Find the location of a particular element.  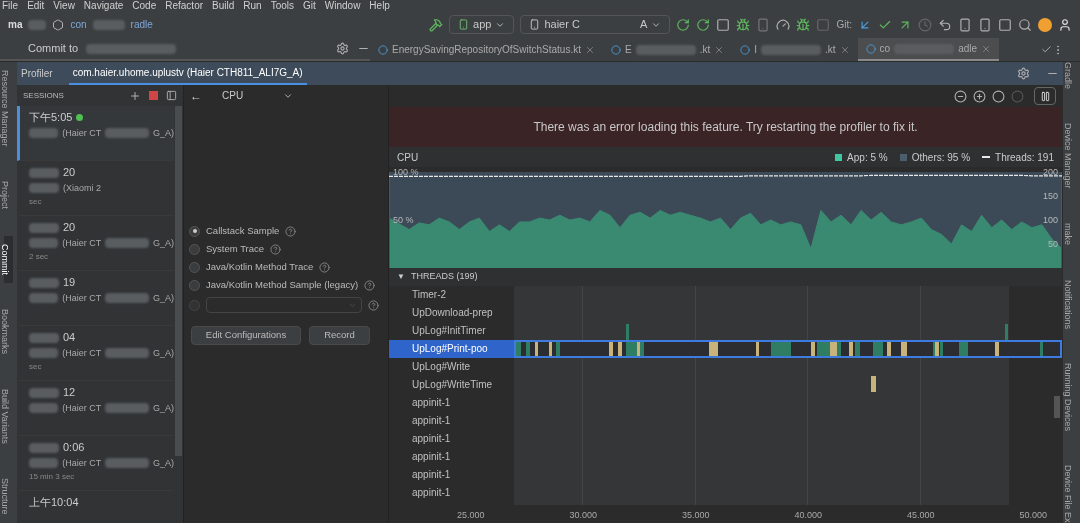

session-item: 04 (Haier CT G_A) sec is located at coordinates (95, 353).